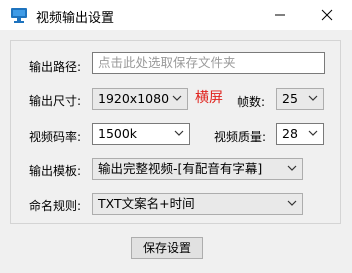 This screenshot has width=352, height=273. Describe the element at coordinates (55, 101) in the screenshot. I see `output-size-label: 输出尺寸:` at that location.